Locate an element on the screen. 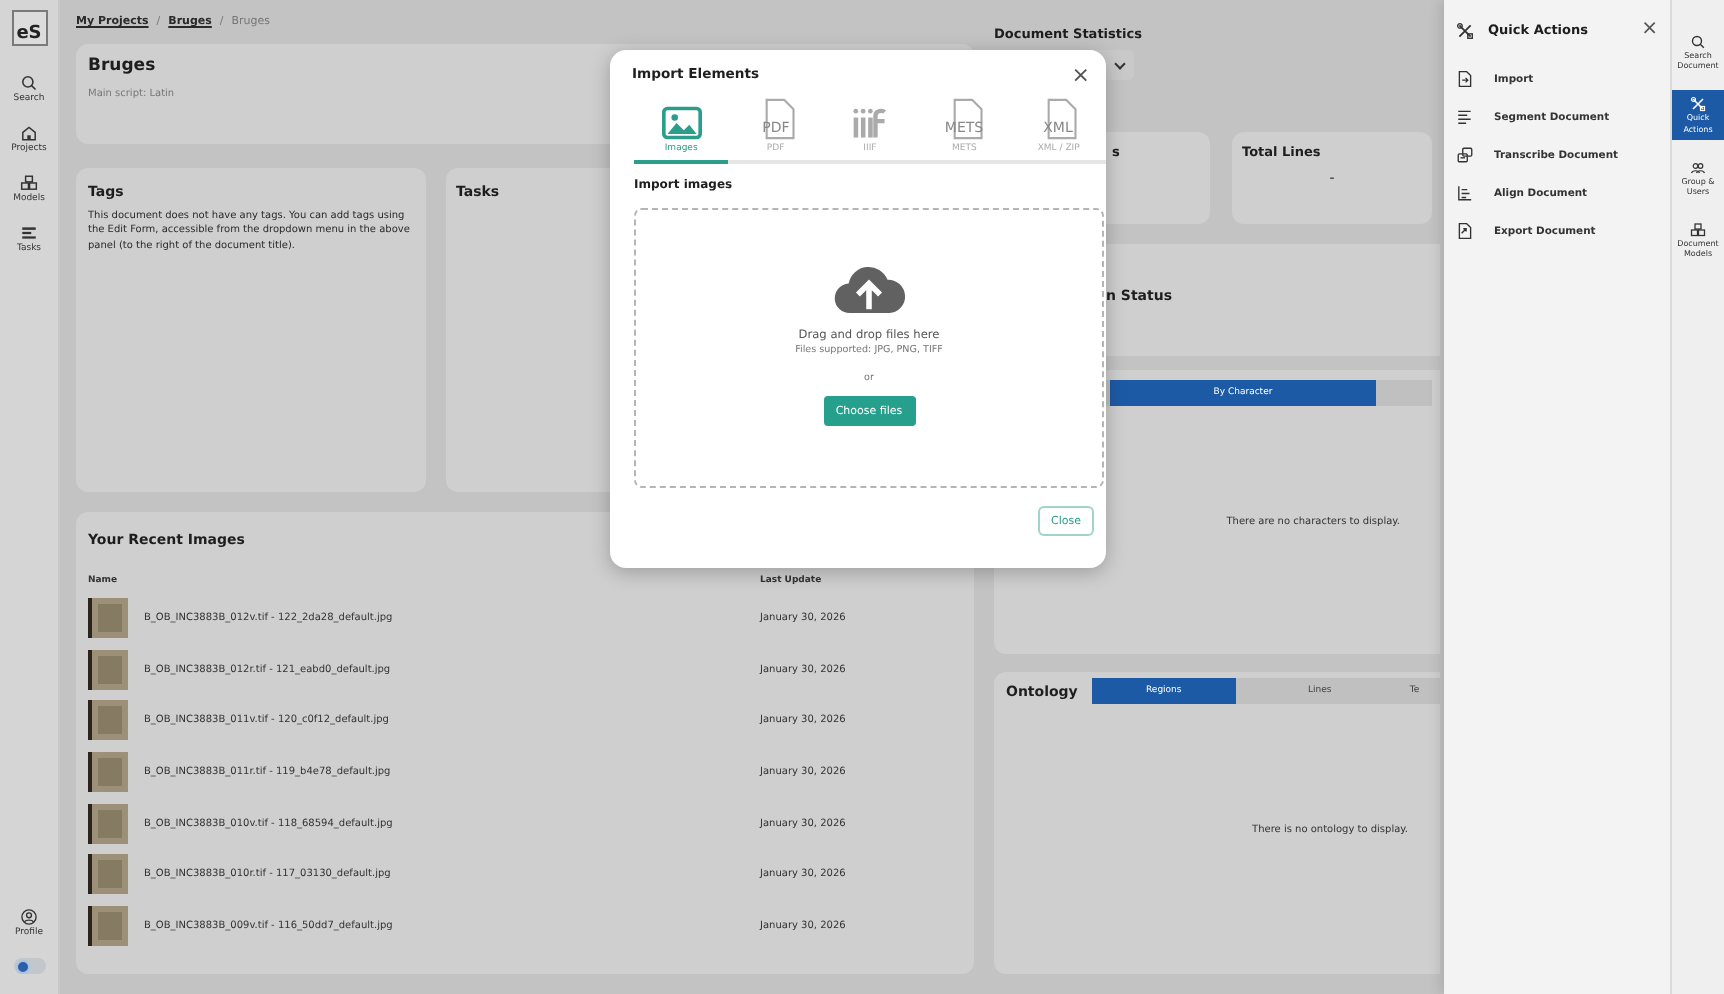 Image resolution: width=1724 pixels, height=994 pixels. cloud-upload-icon is located at coordinates (869, 289).